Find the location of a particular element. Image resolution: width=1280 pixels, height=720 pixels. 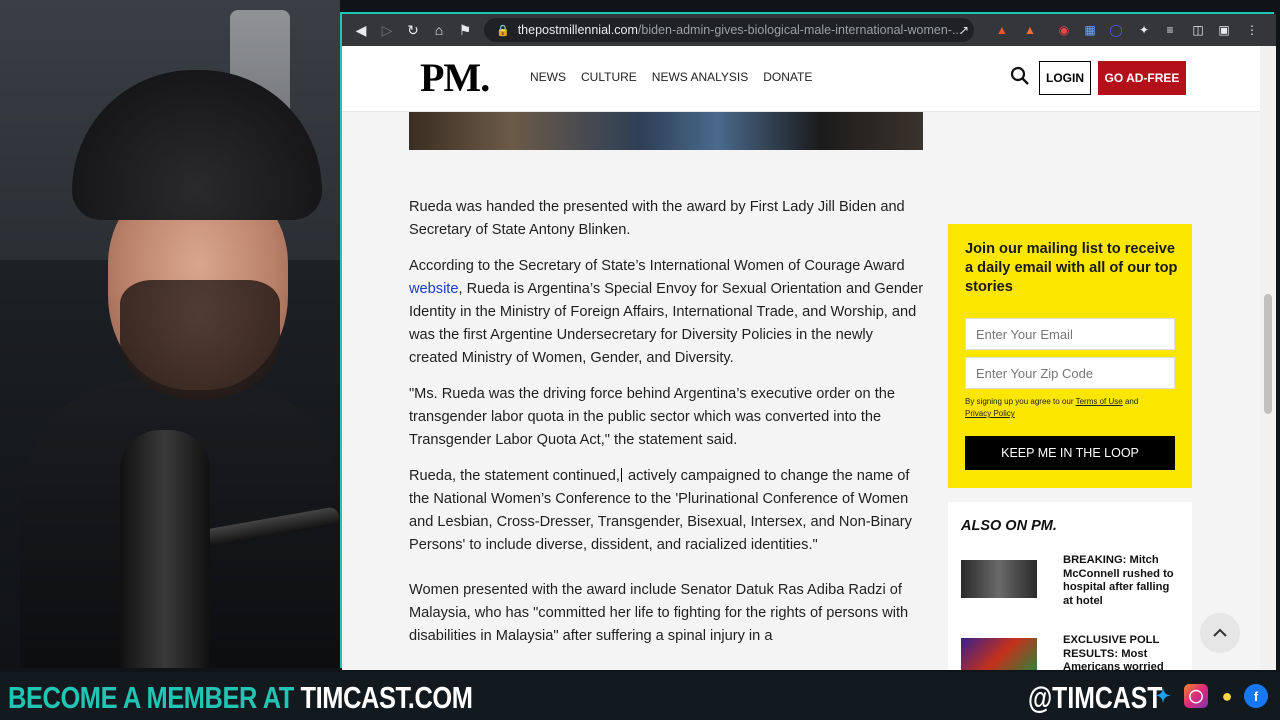

search-icon is located at coordinates (1020, 76).